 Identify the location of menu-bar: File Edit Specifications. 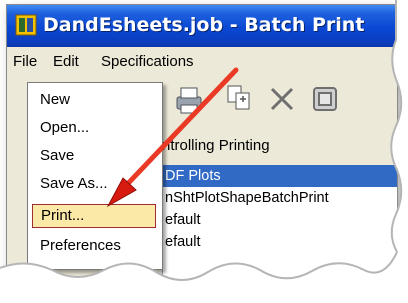
(202, 60).